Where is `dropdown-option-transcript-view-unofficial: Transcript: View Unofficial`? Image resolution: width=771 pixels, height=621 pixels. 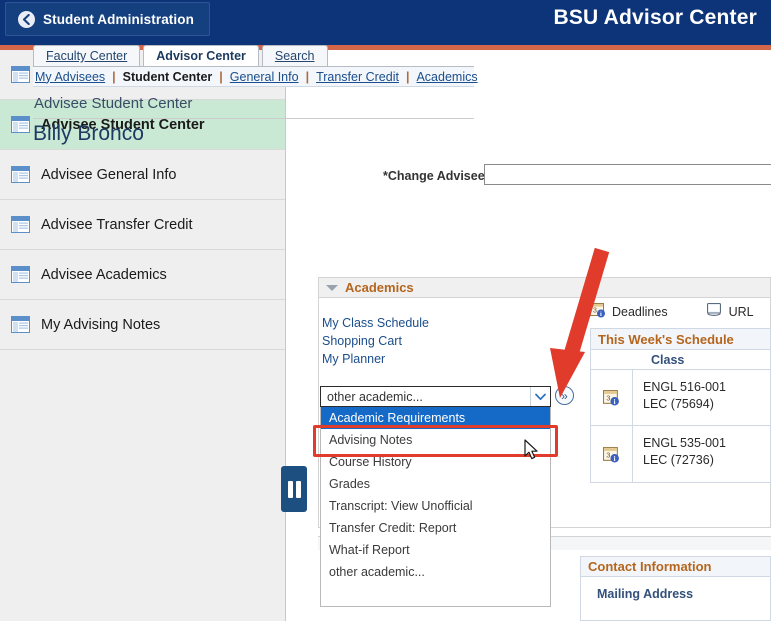
dropdown-option-transcript-view-unofficial: Transcript: View Unofficial is located at coordinates (435, 506).